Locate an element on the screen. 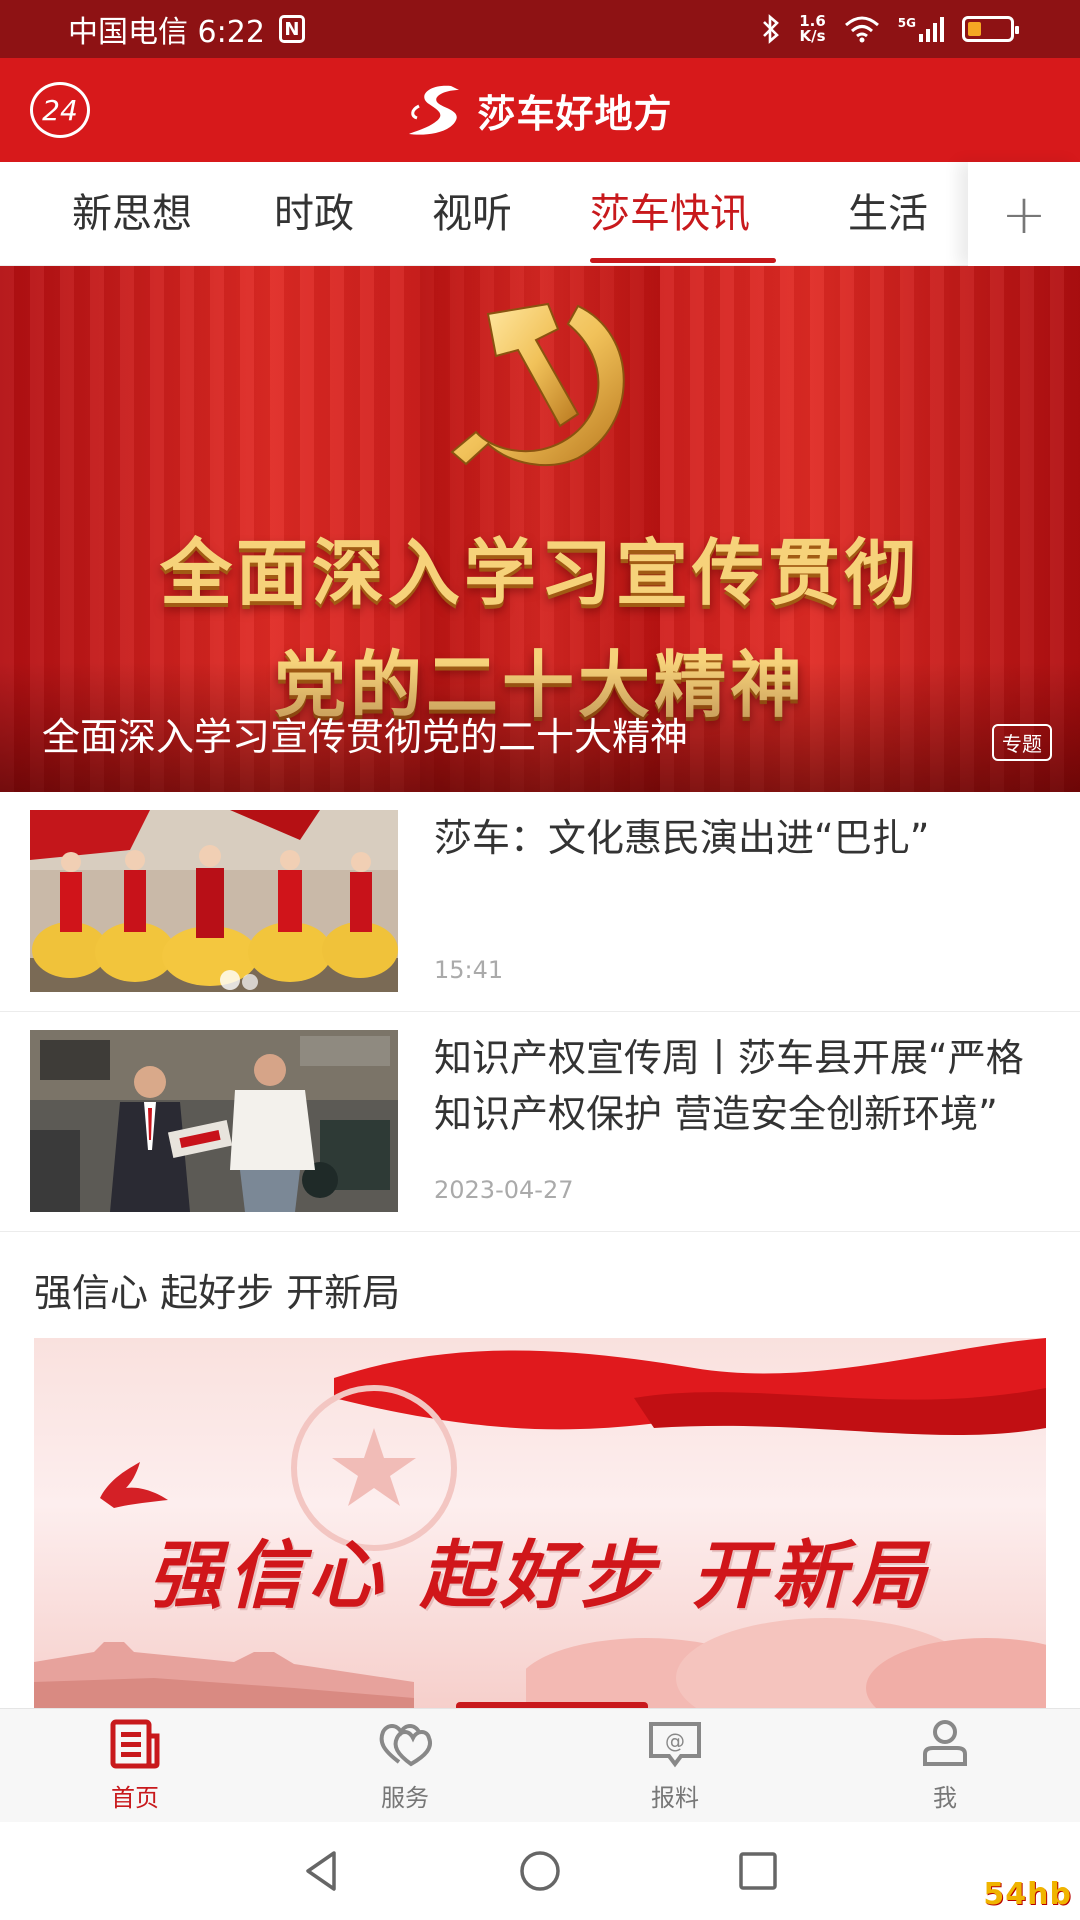  app-name: 莎车好地方 is located at coordinates (575, 113).